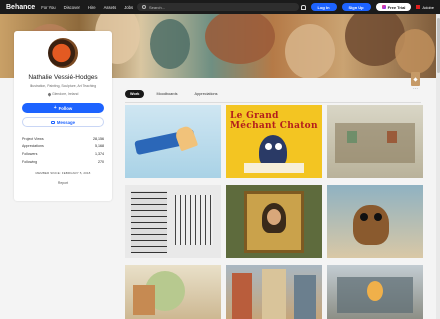 The height and width of the screenshot is (319, 440). What do you see at coordinates (206, 94) in the screenshot?
I see `tab-appreciations: Appreciations` at bounding box center [206, 94].